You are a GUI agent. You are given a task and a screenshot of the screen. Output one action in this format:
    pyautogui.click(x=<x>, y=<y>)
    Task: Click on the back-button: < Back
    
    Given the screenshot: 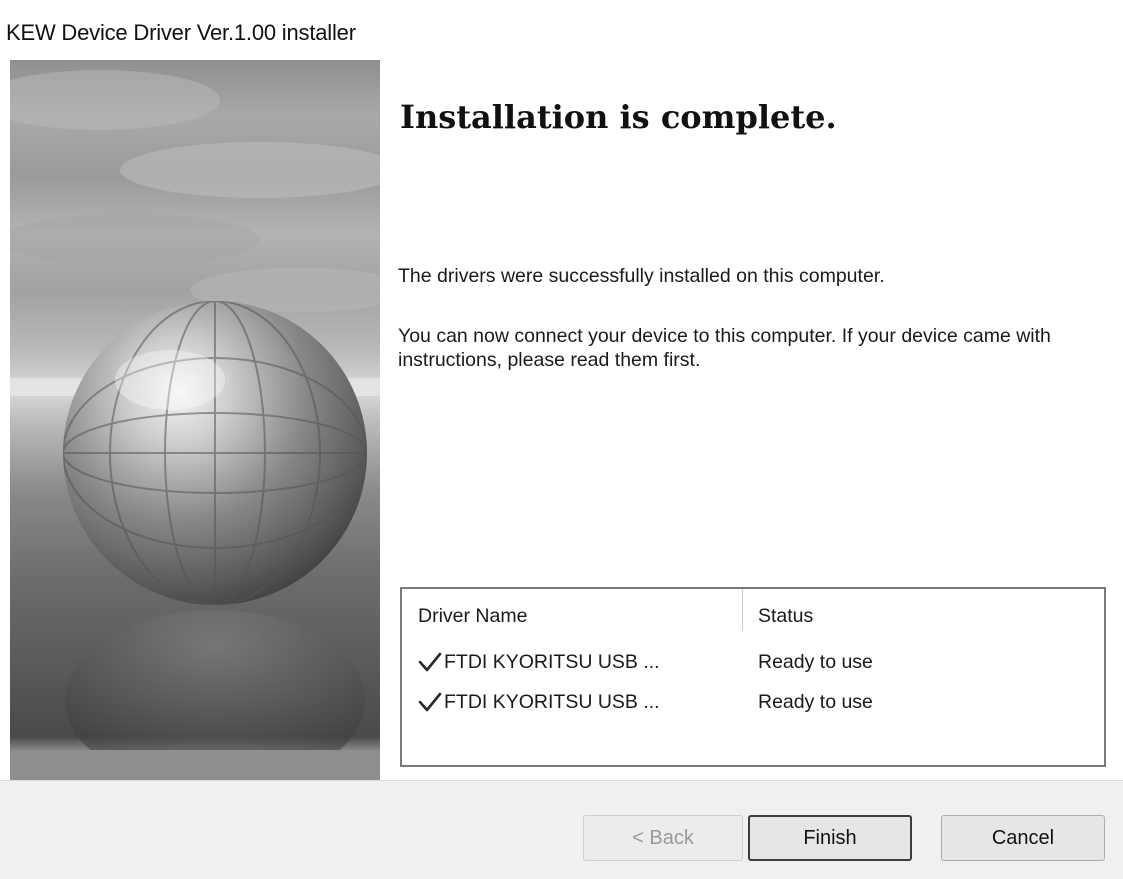 What is the action you would take?
    pyautogui.click(x=663, y=838)
    